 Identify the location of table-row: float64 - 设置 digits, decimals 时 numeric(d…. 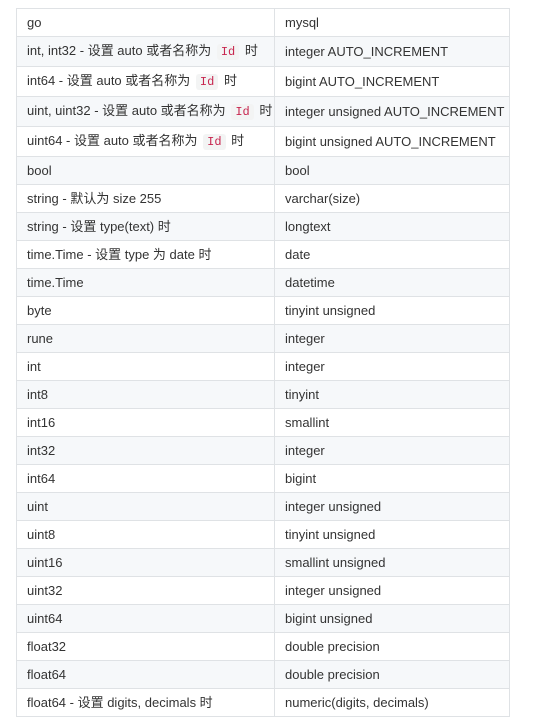
(263, 702).